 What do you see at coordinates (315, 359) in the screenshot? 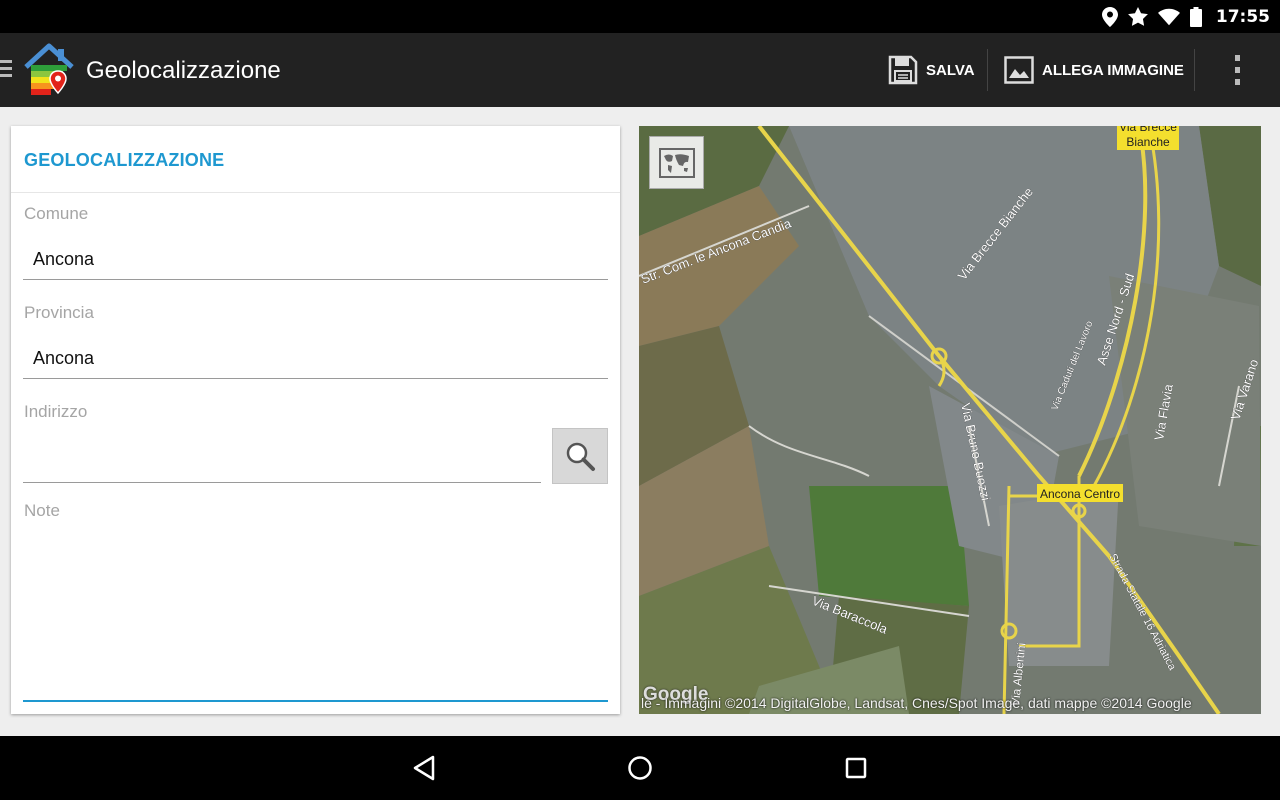
I see `provincia-input` at bounding box center [315, 359].